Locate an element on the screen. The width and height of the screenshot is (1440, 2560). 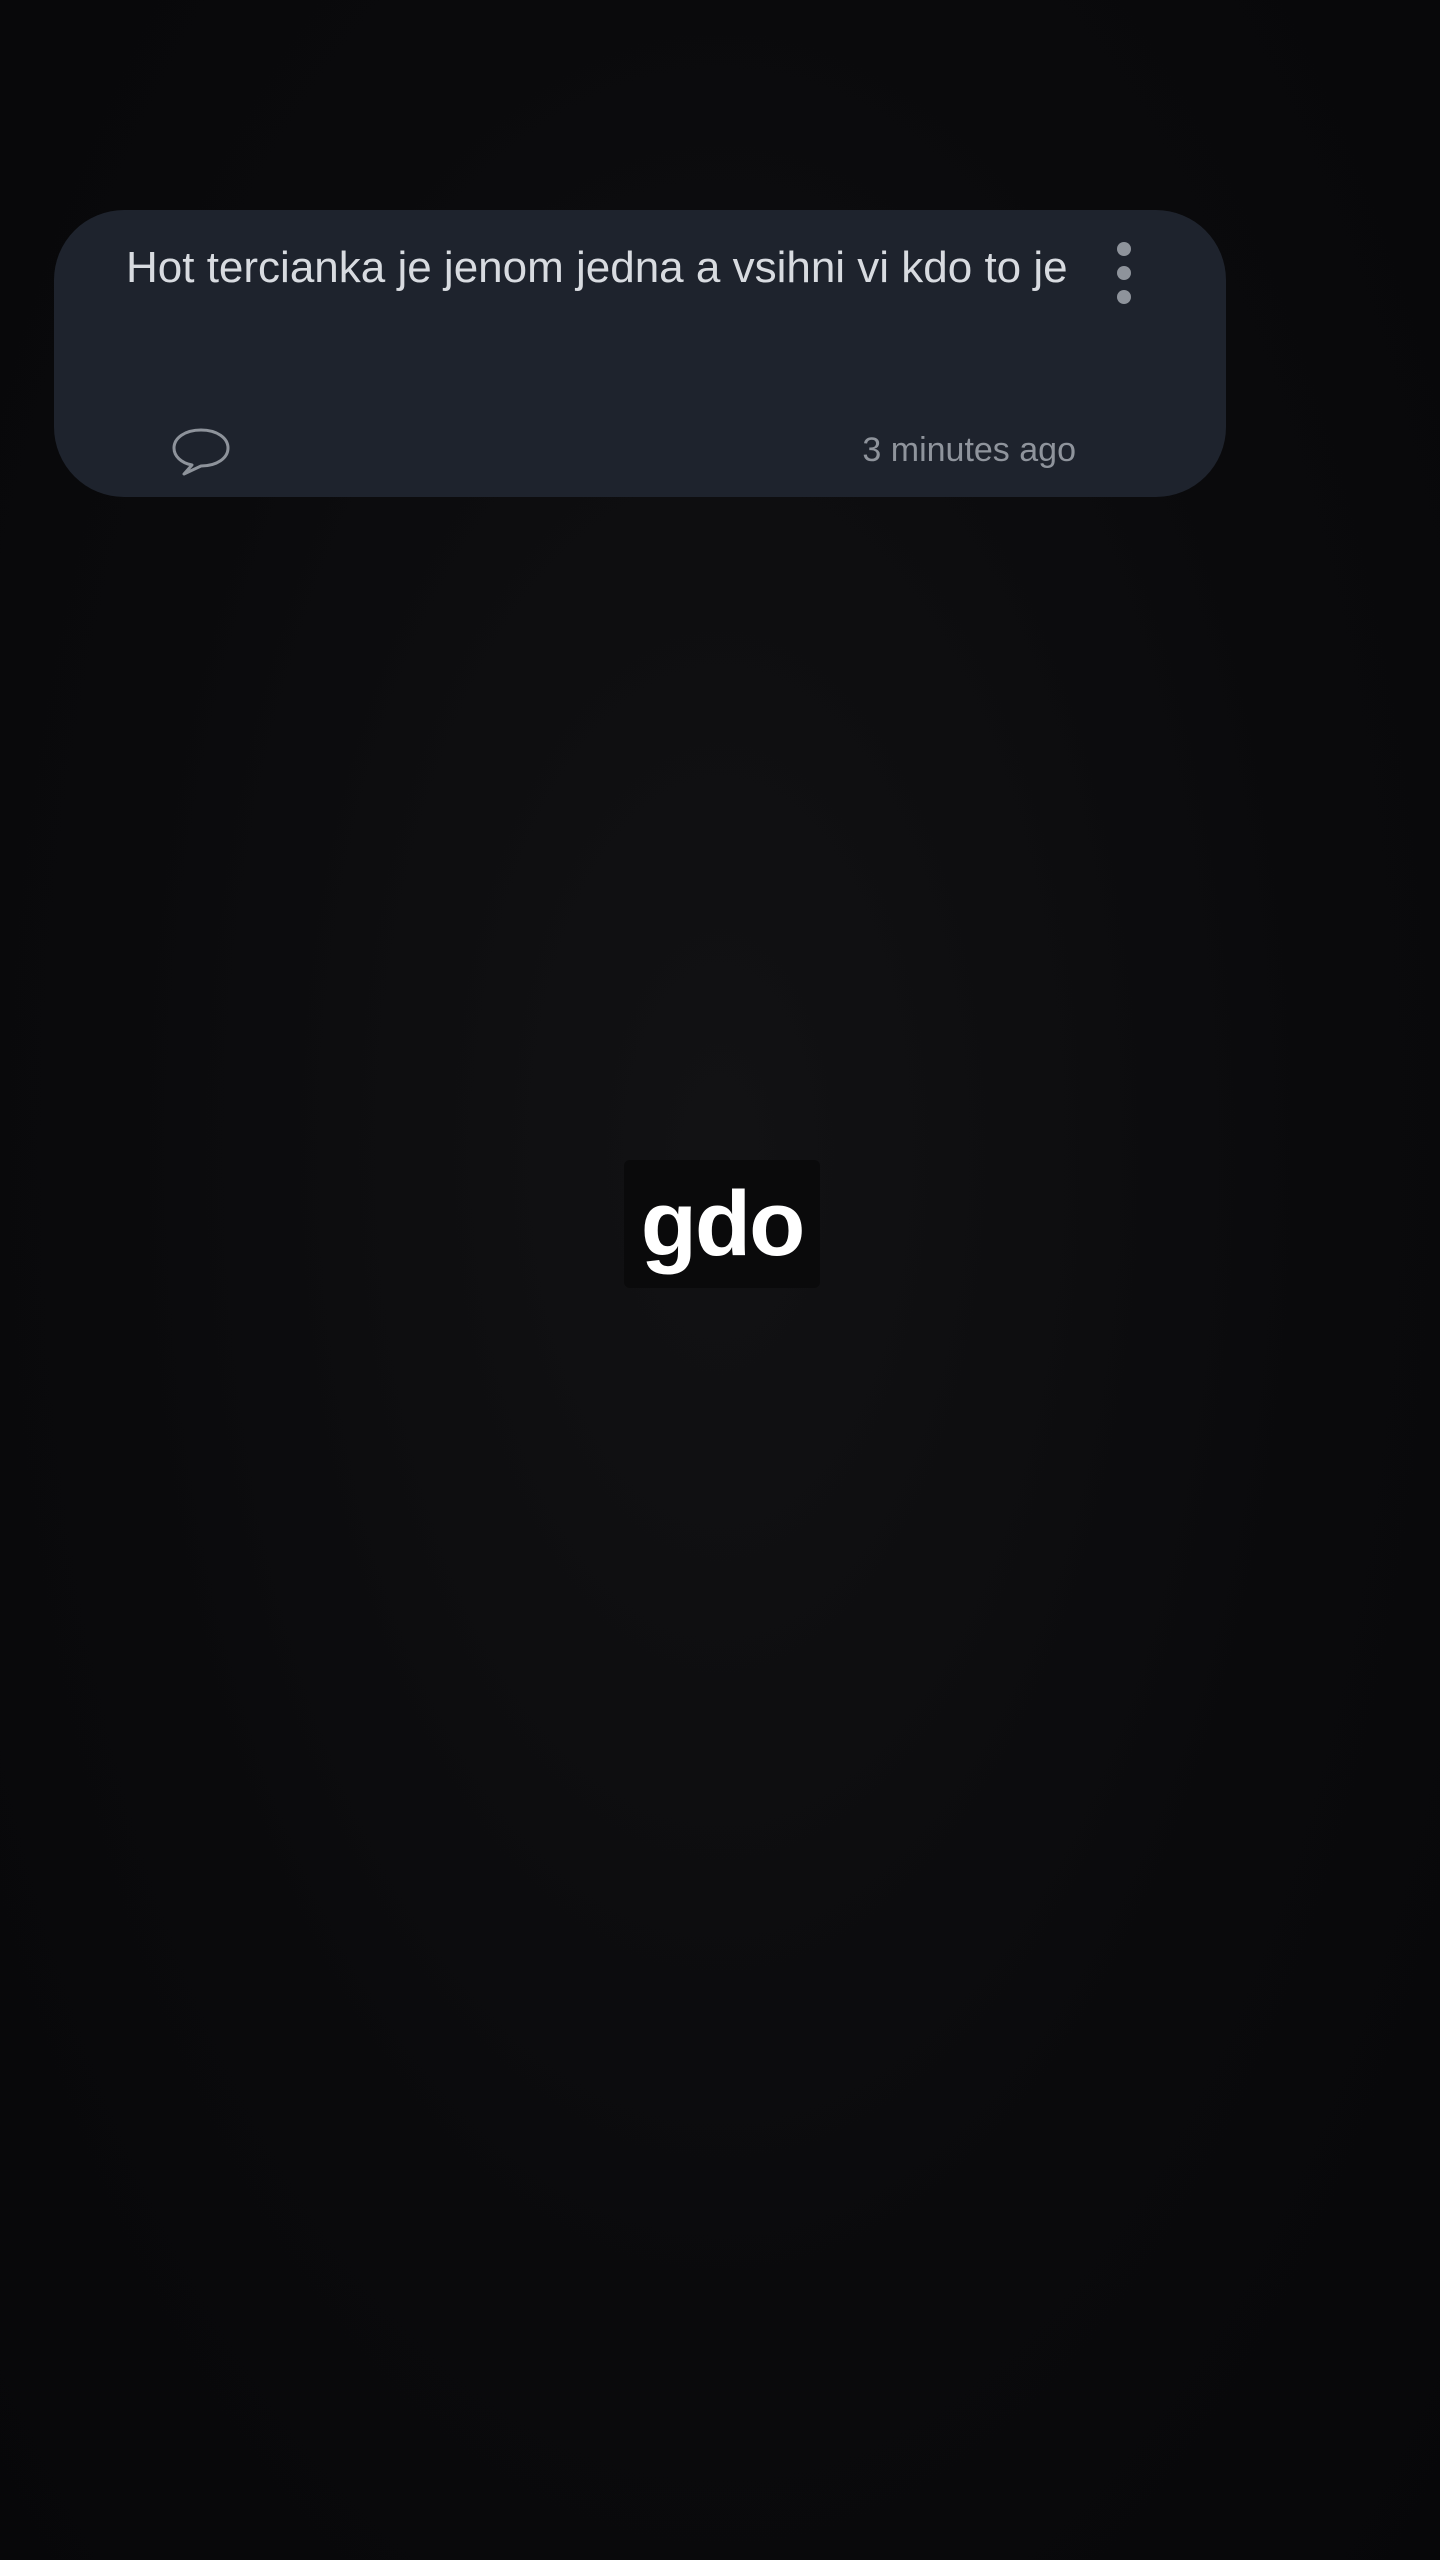
text-sticker: gdo is located at coordinates (722, 1224).